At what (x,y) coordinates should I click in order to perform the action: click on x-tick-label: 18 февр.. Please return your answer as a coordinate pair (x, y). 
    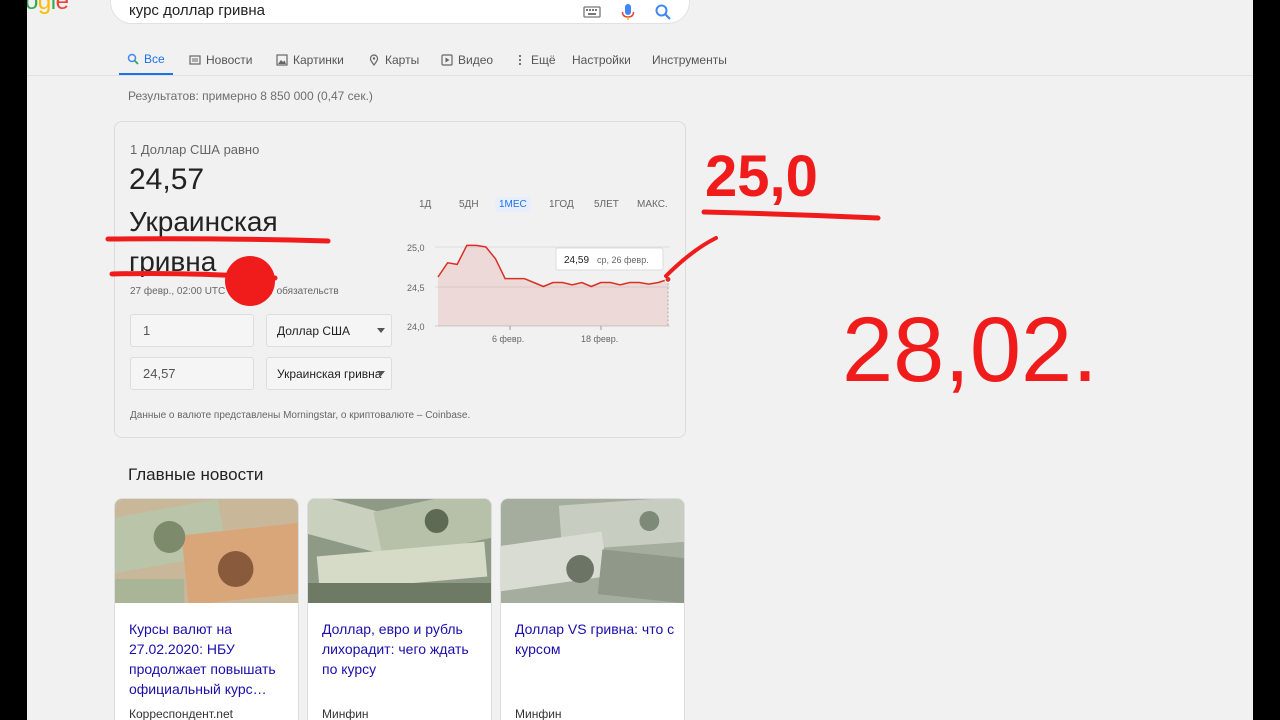
    Looking at the image, I should click on (599, 339).